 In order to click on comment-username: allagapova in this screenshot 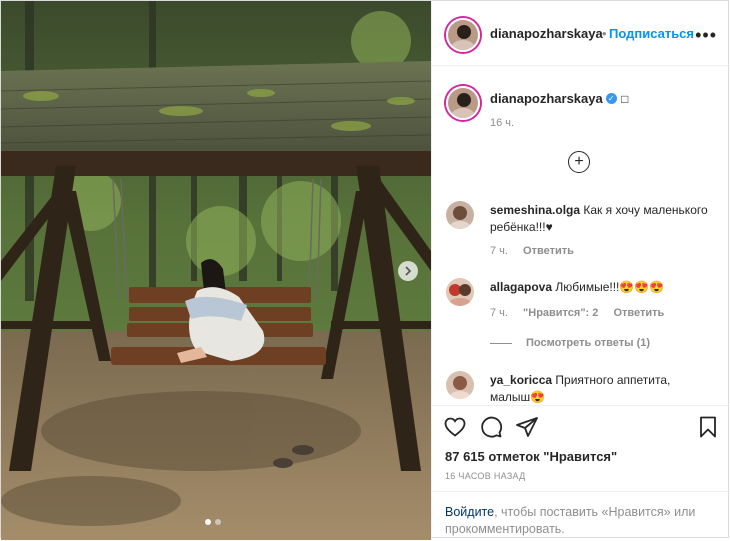, I will do `click(521, 287)`.